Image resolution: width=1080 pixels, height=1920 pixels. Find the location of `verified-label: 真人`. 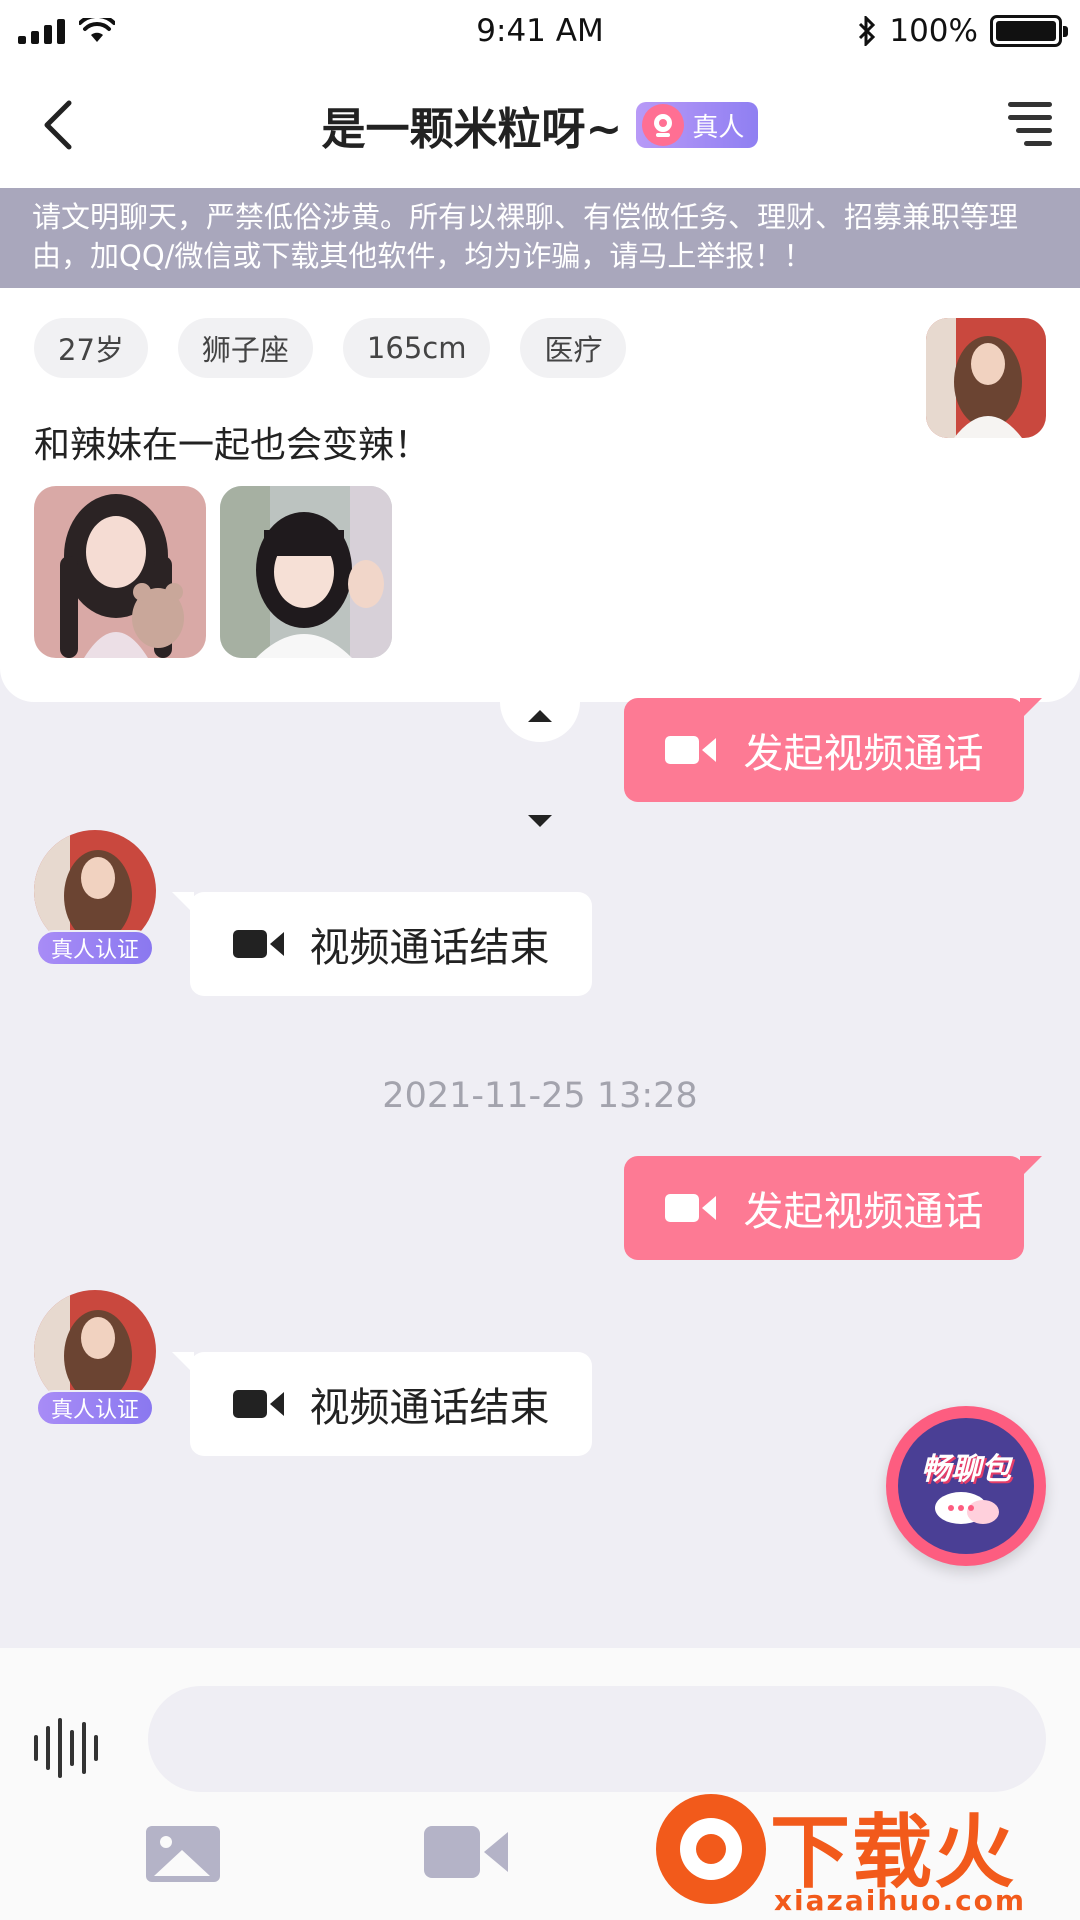

verified-label: 真人 is located at coordinates (718, 127).